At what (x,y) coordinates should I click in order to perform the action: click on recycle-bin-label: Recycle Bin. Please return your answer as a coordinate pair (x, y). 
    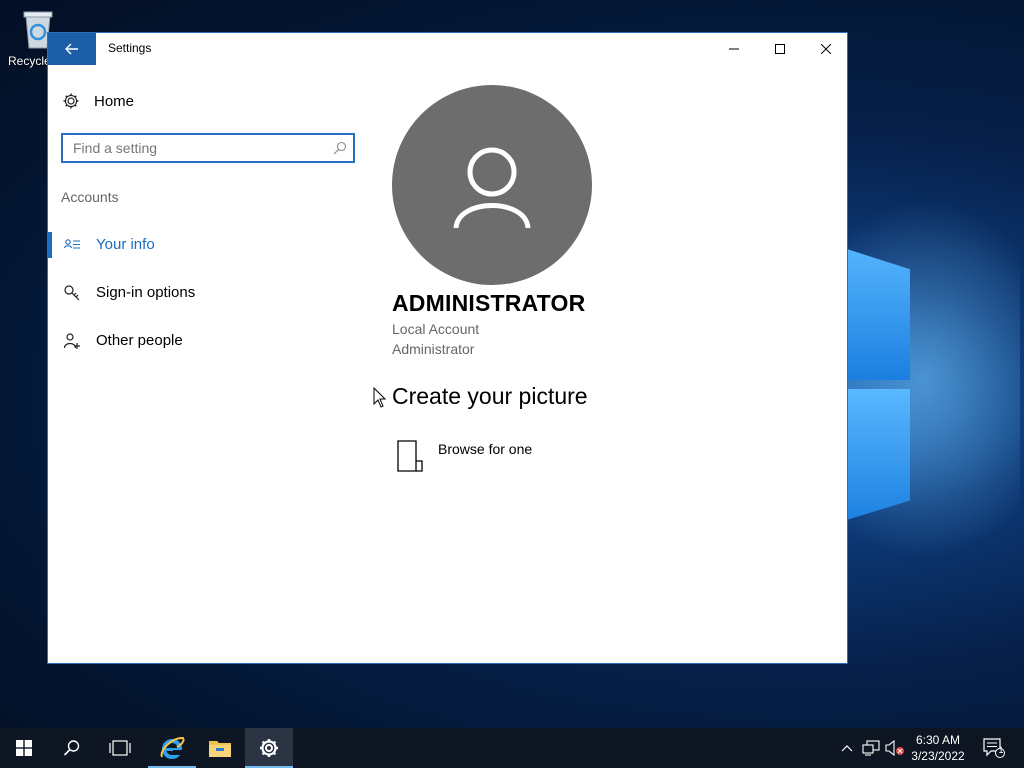
    Looking at the image, I should click on (28, 61).